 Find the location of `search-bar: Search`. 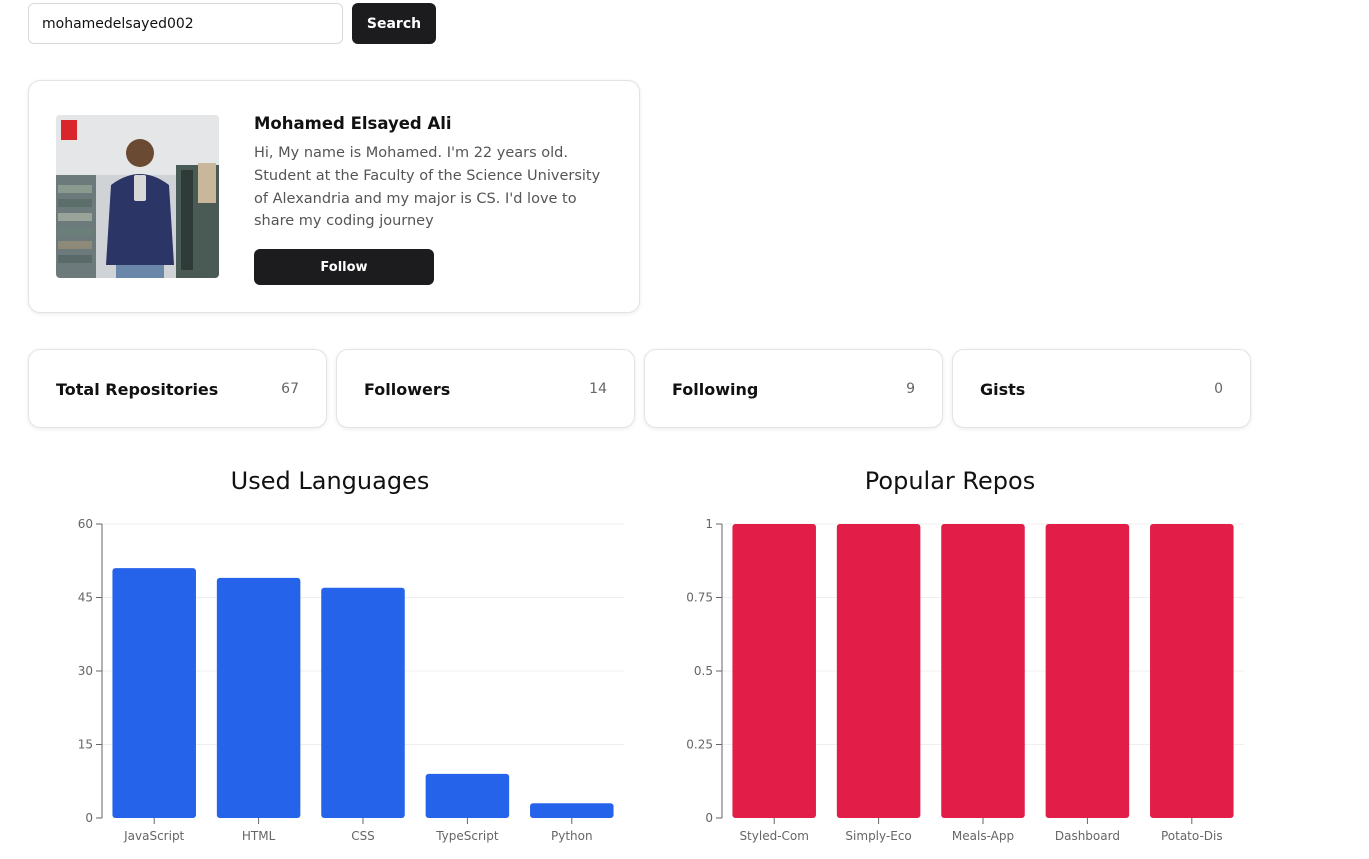

search-bar: Search is located at coordinates (232, 23).